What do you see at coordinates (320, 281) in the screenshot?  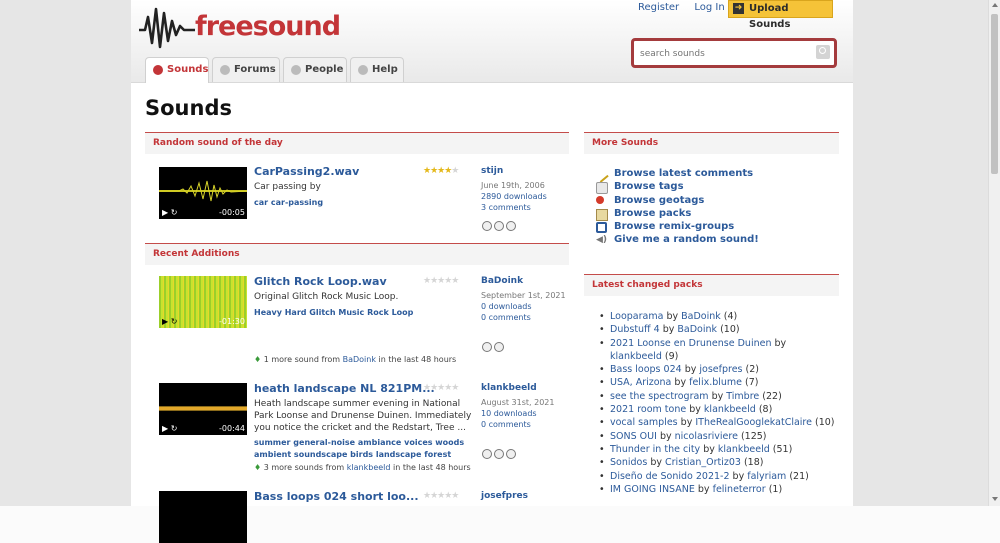 I see `sound-title: Glitch Rock Loop.wav` at bounding box center [320, 281].